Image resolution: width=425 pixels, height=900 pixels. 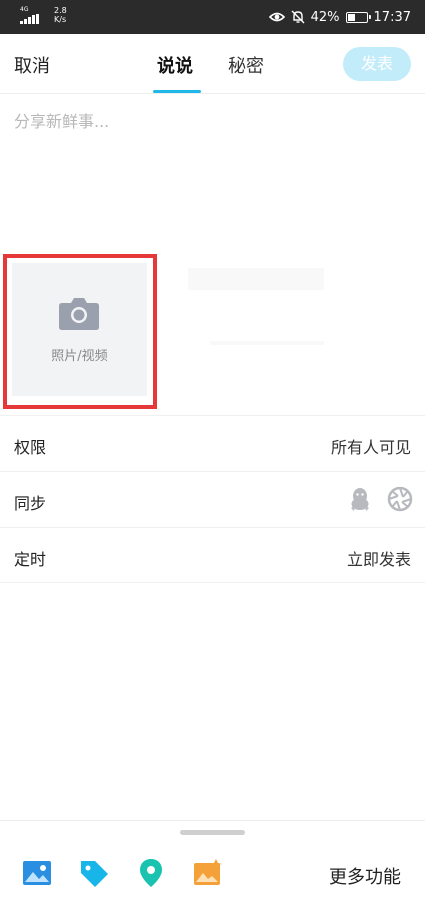 What do you see at coordinates (60, 19) in the screenshot?
I see `net-speed-unit: K/s` at bounding box center [60, 19].